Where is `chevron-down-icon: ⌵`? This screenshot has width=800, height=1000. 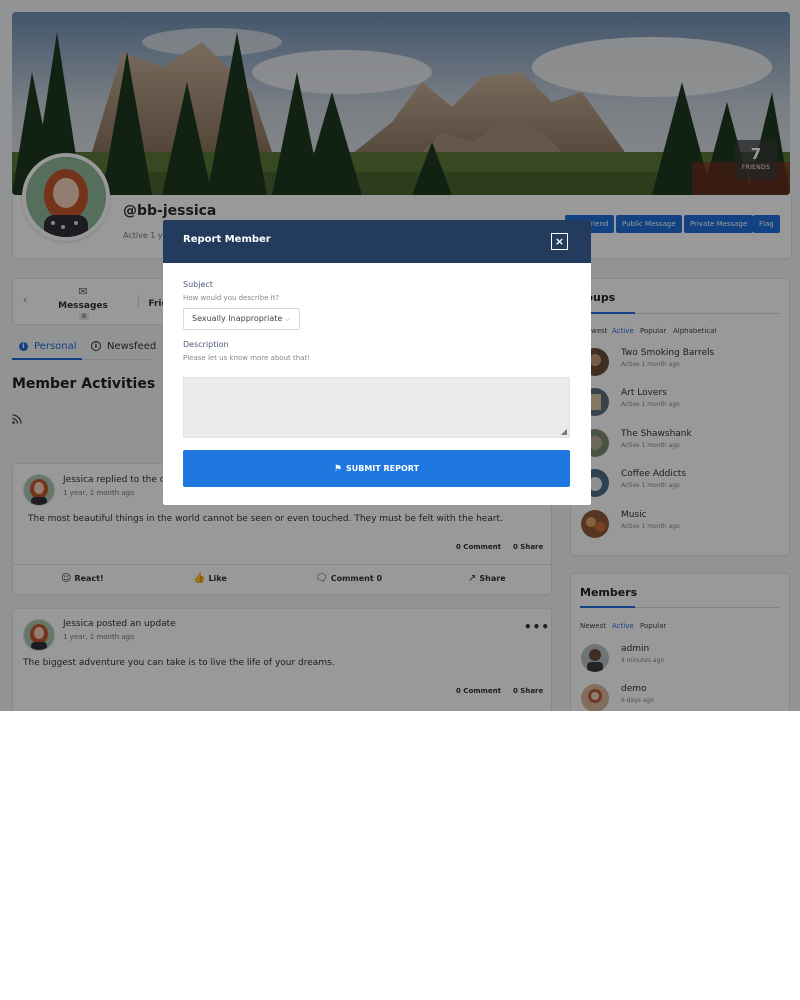
chevron-down-icon: ⌵ is located at coordinates (287, 319).